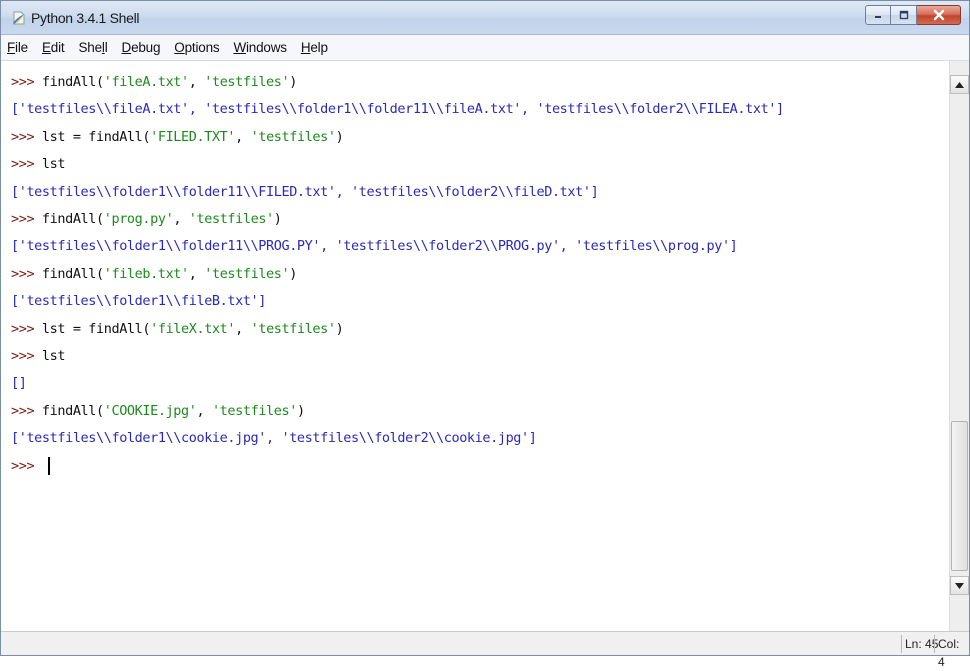  What do you see at coordinates (919, 644) in the screenshot?
I see `status-line-number: Ln: 45` at bounding box center [919, 644].